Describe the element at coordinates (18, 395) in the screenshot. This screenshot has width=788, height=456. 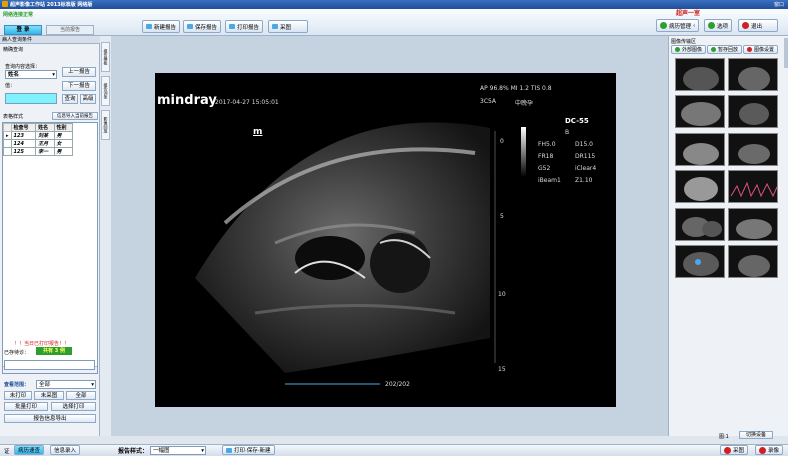
I see `unprinted-button: 未打印` at that location.